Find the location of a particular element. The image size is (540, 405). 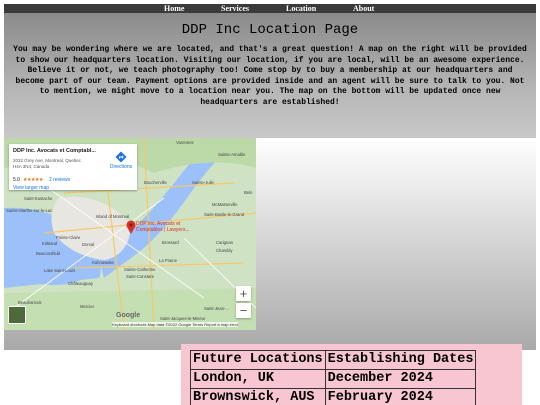

table-row: London, UK December 2024 is located at coordinates (333, 379).